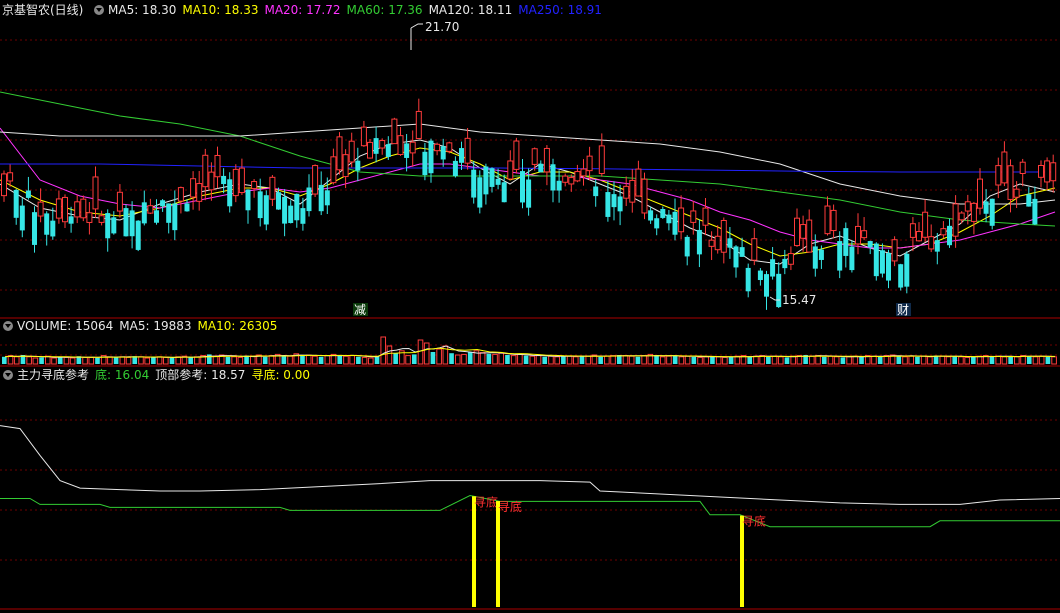 This screenshot has width=1060, height=613. Describe the element at coordinates (140, 326) in the screenshot. I see `volume-panel-header: VOLUME: 15064 MA5: 19883 MA10: 26305` at that location.